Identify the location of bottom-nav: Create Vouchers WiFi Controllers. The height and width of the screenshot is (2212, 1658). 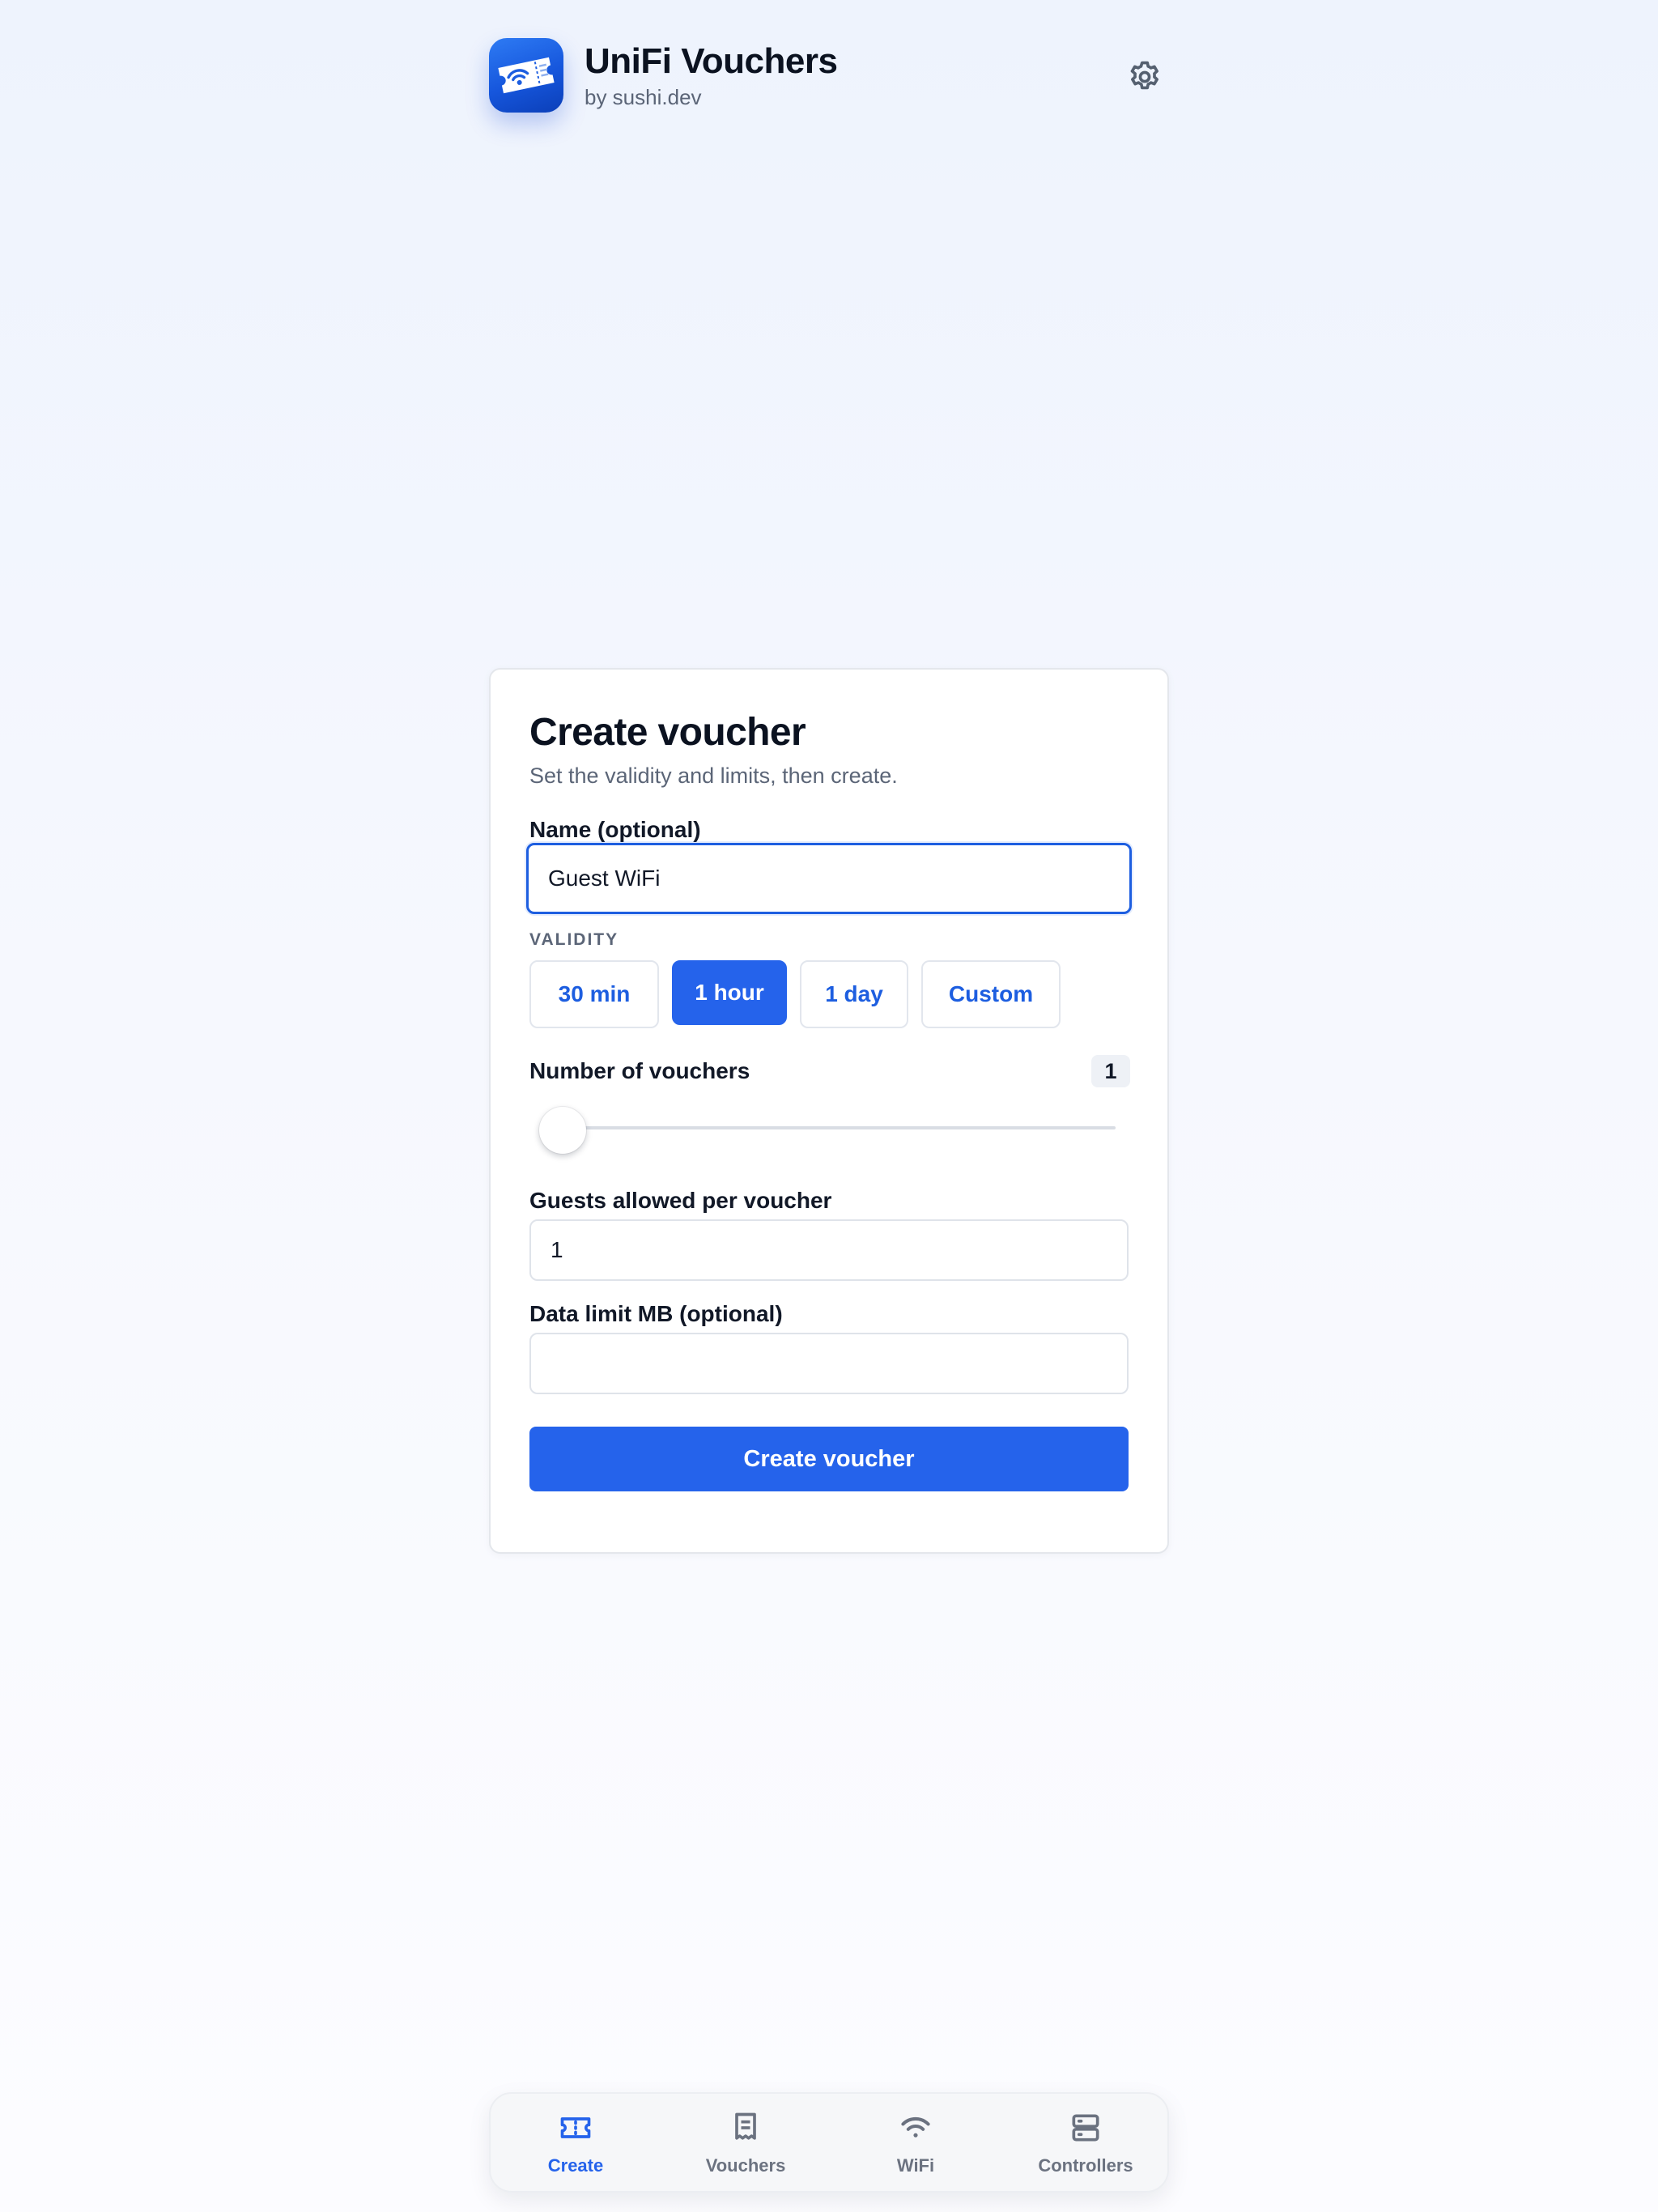
(829, 2143).